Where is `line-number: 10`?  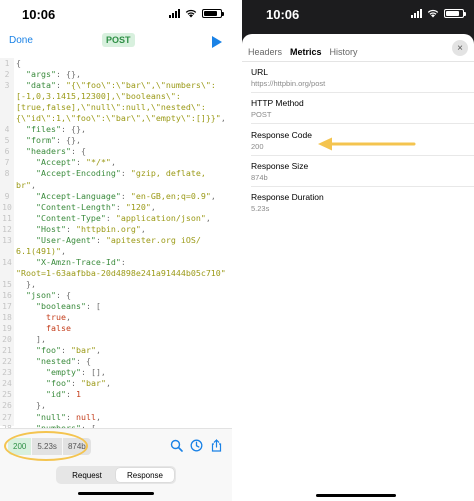 line-number: 10 is located at coordinates (7, 207).